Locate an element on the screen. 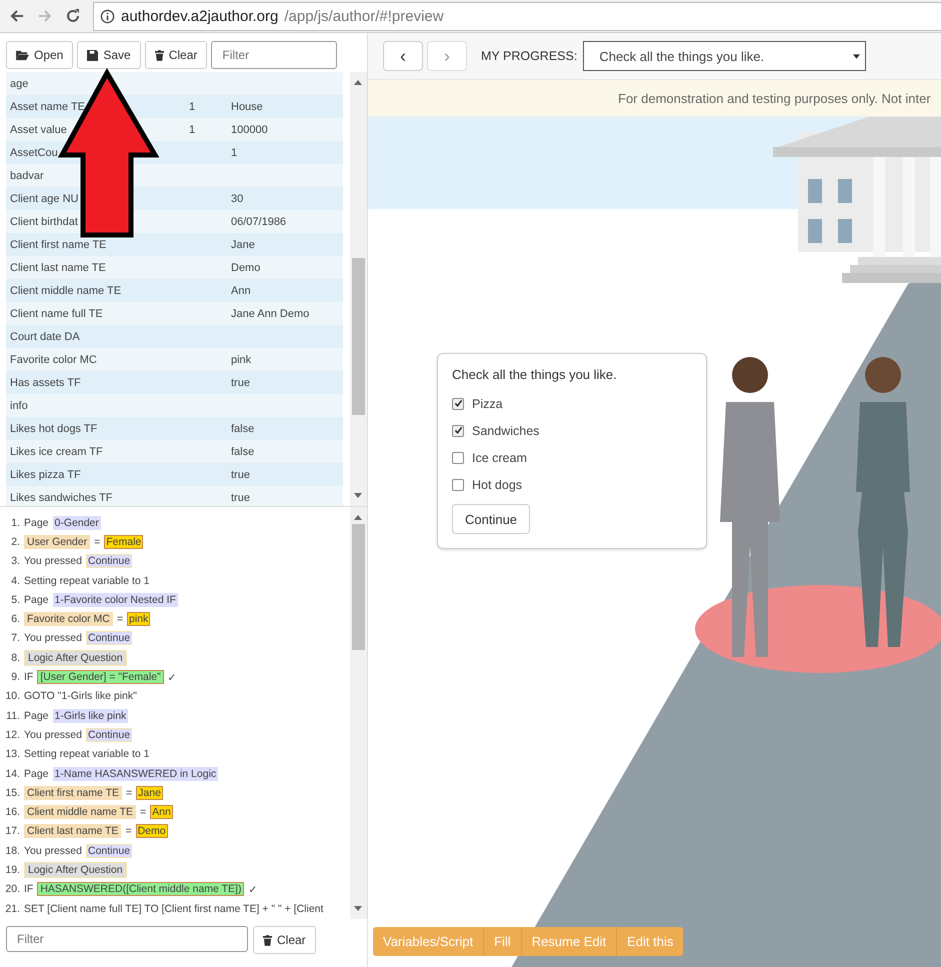 This screenshot has width=941, height=967. variable-row: age is located at coordinates (174, 83).